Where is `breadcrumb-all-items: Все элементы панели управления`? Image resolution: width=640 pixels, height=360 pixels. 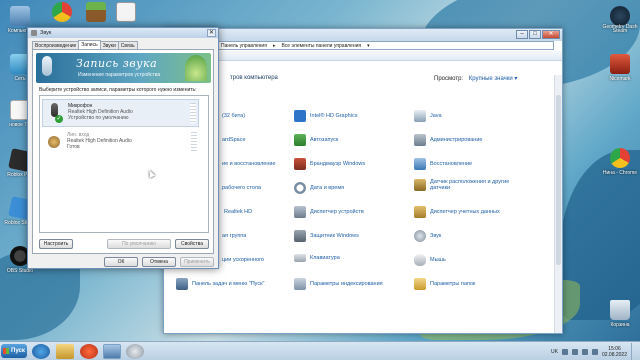 breadcrumb-all-items: Все элементы панели управления is located at coordinates (321, 46).